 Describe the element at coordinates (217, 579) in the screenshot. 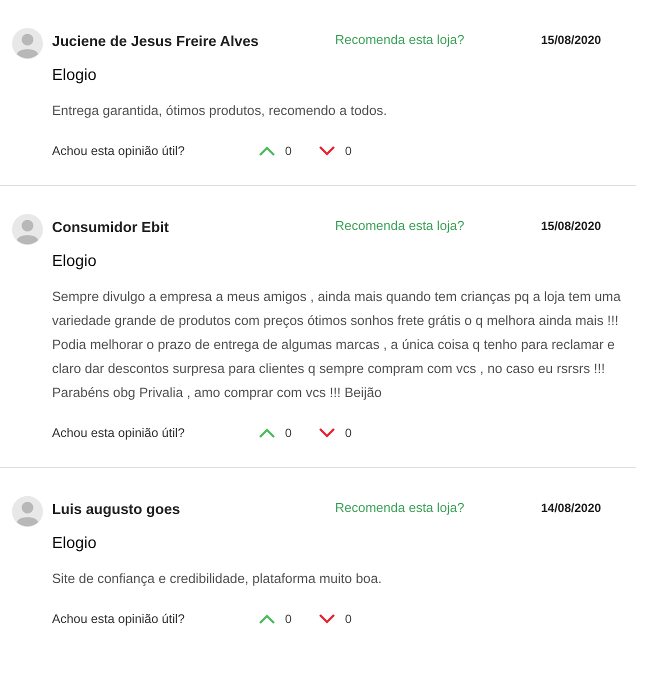

I see `review-text: Site de confiança e credibilidade, plataforma muito boa.` at that location.